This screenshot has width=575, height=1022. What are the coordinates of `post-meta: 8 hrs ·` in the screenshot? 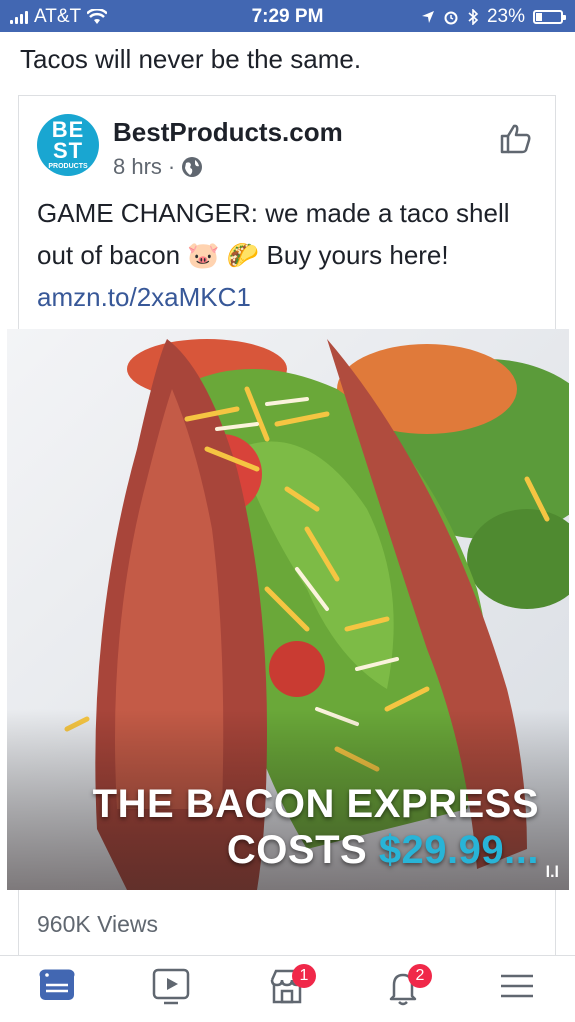 It's located at (158, 167).